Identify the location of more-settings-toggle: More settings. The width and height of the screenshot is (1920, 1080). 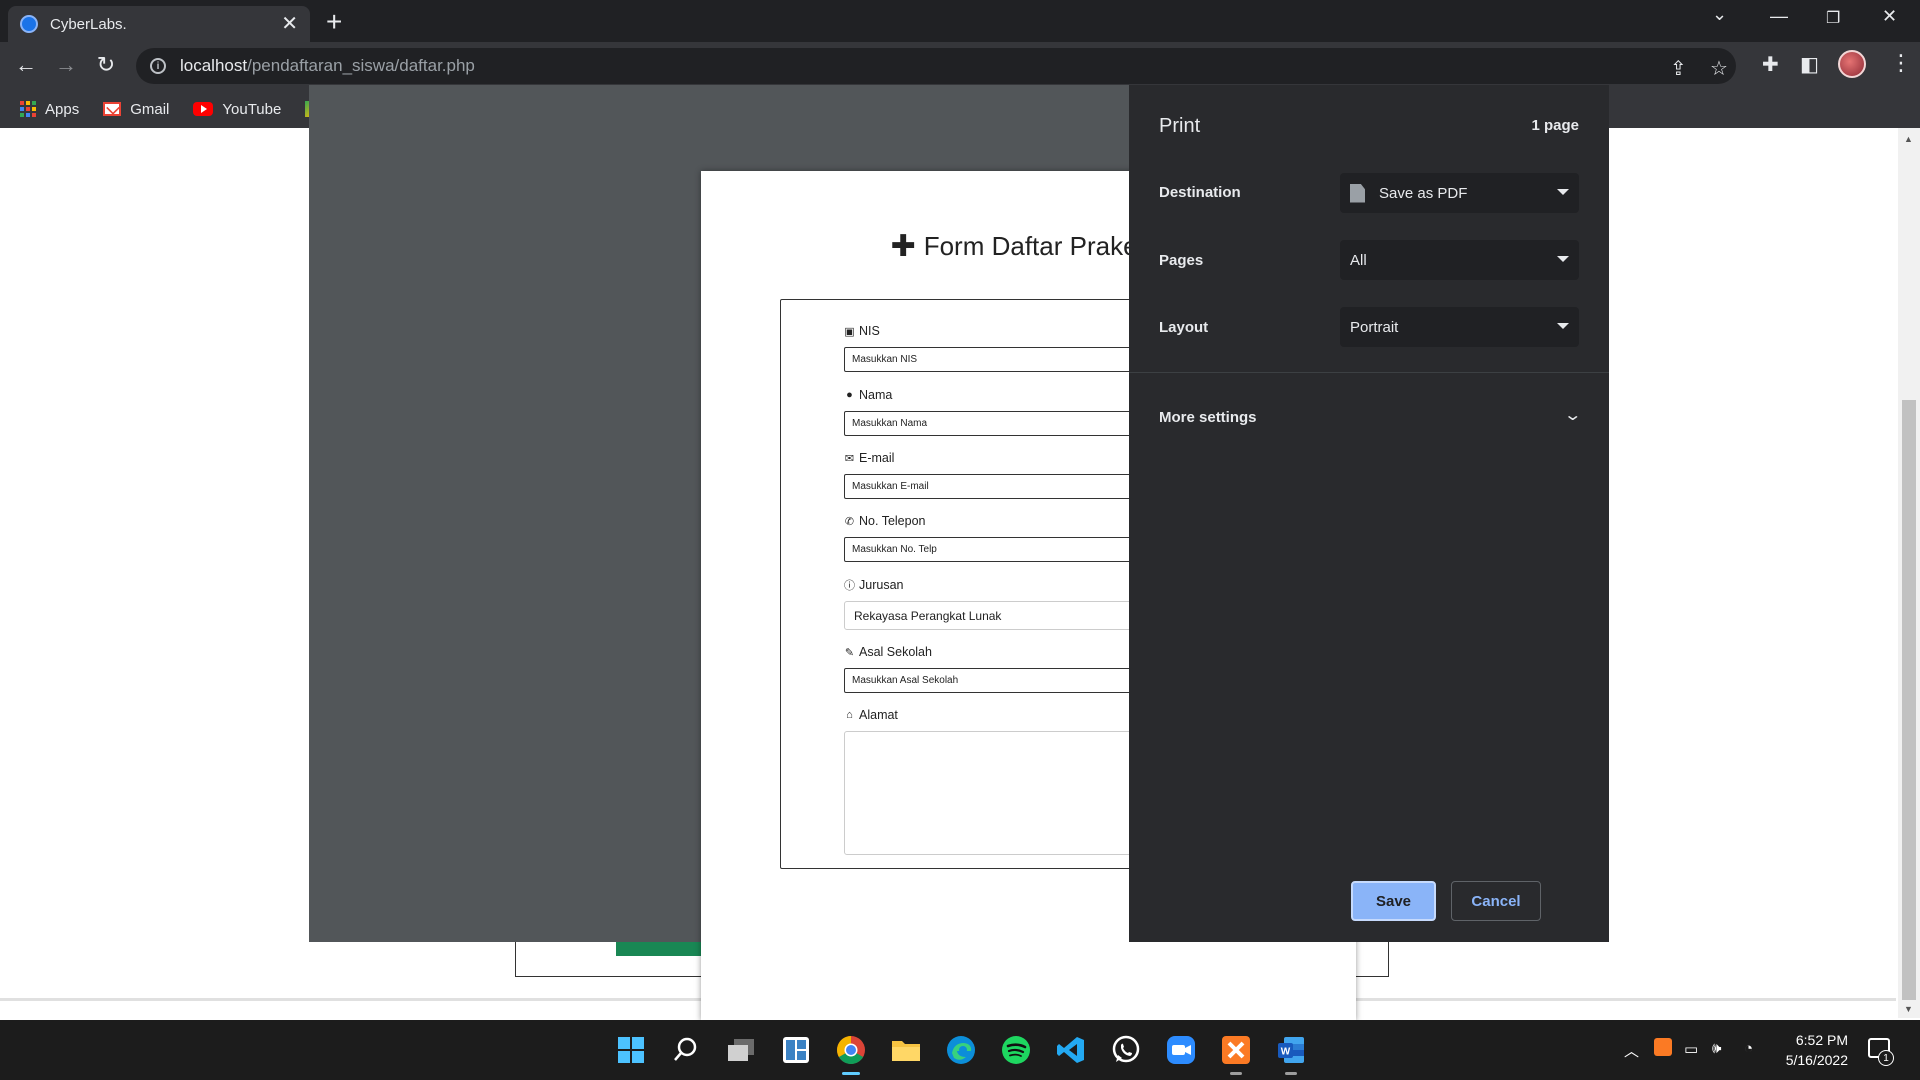
(1208, 417).